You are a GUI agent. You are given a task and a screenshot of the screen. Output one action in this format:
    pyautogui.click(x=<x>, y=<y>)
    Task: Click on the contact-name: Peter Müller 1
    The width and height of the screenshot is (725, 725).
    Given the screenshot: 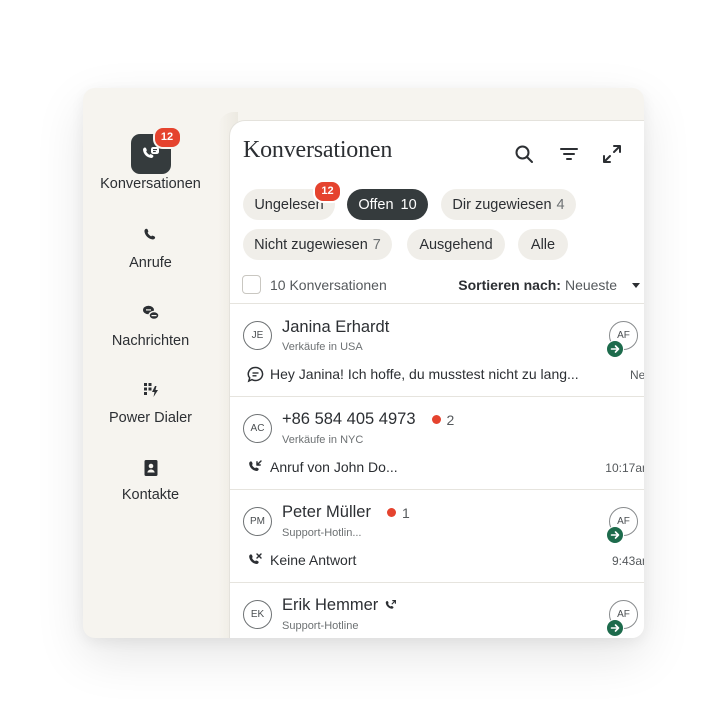 What is the action you would take?
    pyautogui.click(x=346, y=512)
    